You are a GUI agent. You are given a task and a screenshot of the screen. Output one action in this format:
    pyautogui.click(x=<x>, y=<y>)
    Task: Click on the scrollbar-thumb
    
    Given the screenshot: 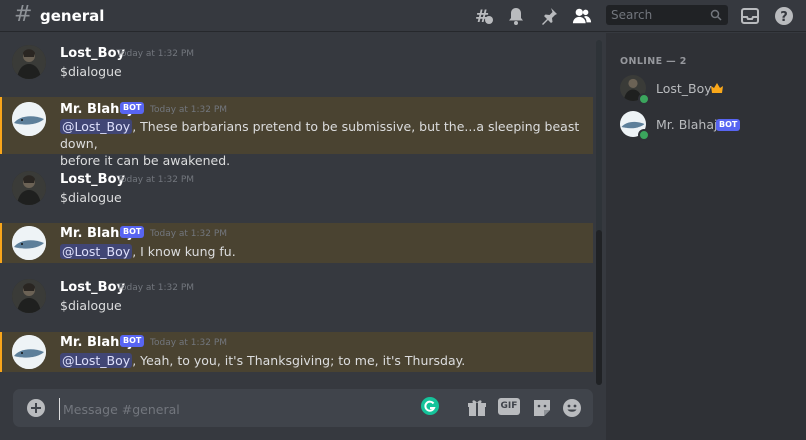 What is the action you would take?
    pyautogui.click(x=599, y=307)
    